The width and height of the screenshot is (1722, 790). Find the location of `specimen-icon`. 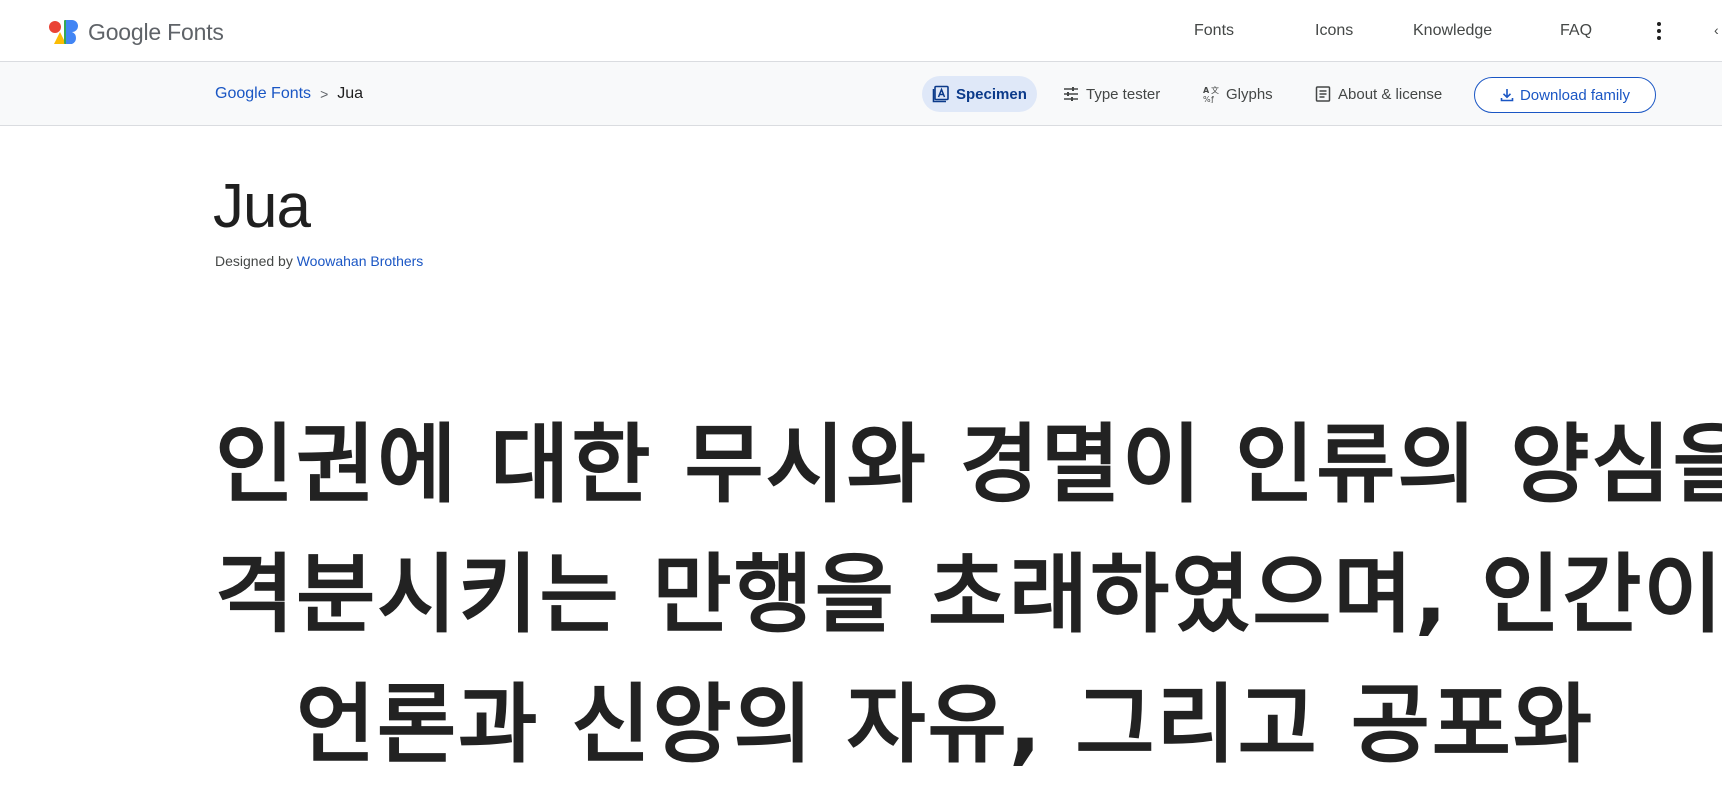

specimen-icon is located at coordinates (940, 94).